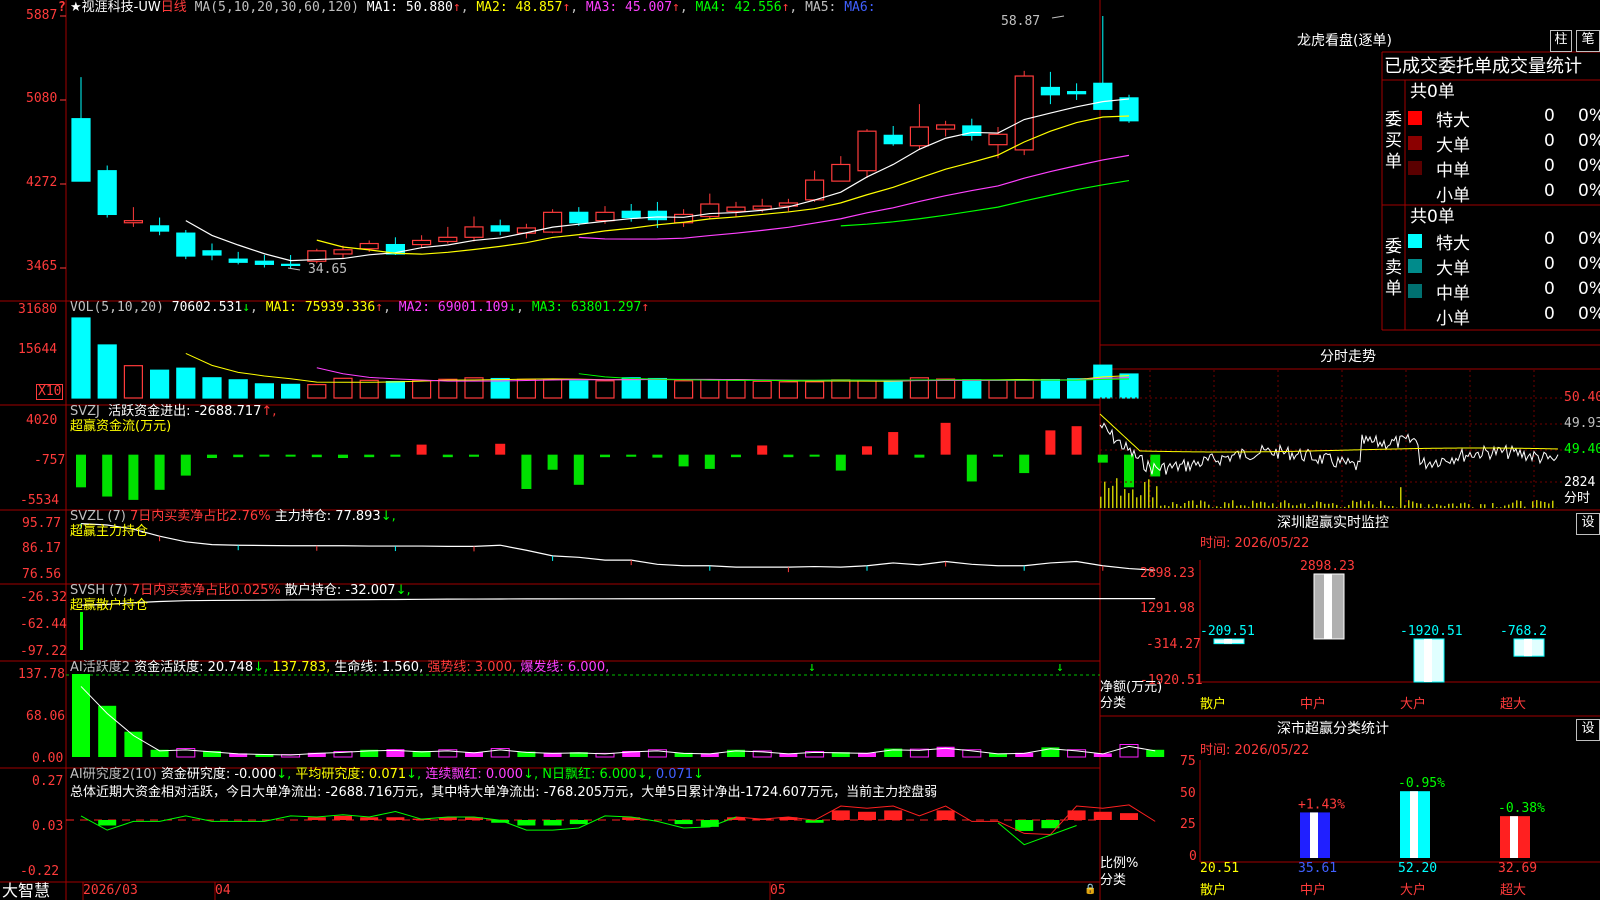  I want to click on intraday-vol-tick: 2824, so click(1580, 482).